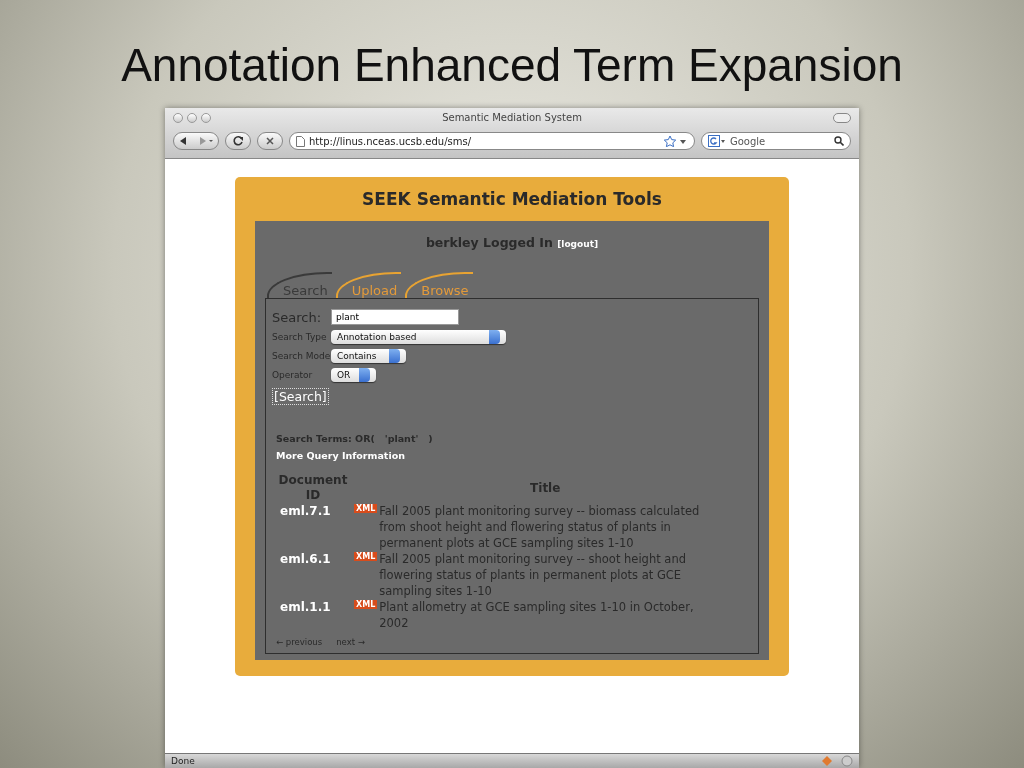 This screenshot has height=768, width=1024. Describe the element at coordinates (512, 117) in the screenshot. I see `window-title: Semantic Mediation System` at that location.